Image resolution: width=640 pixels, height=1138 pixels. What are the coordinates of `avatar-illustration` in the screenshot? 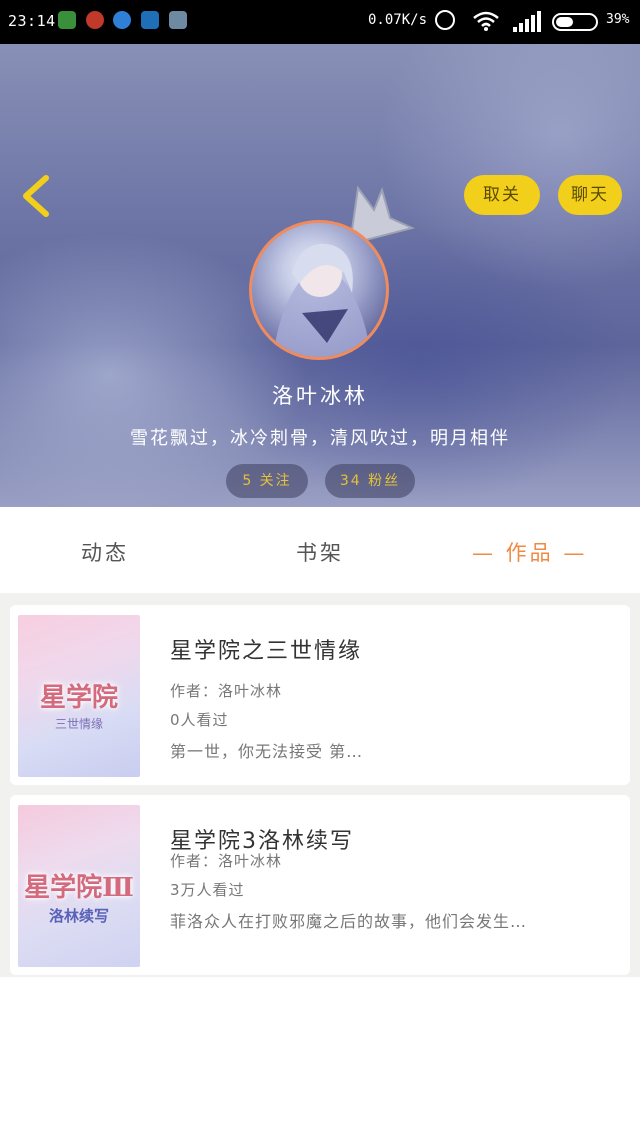 It's located at (322, 300).